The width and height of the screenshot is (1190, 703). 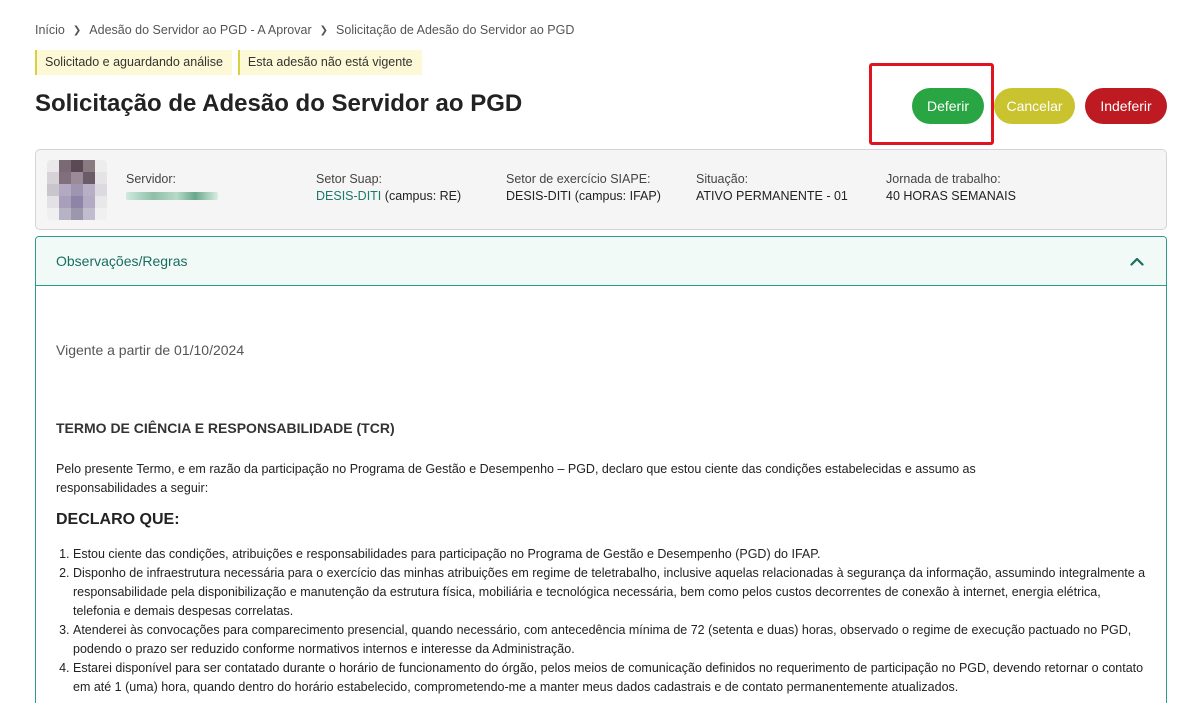 I want to click on action-buttons: Deferir Cancelar Indeferir, so click(x=1039, y=106).